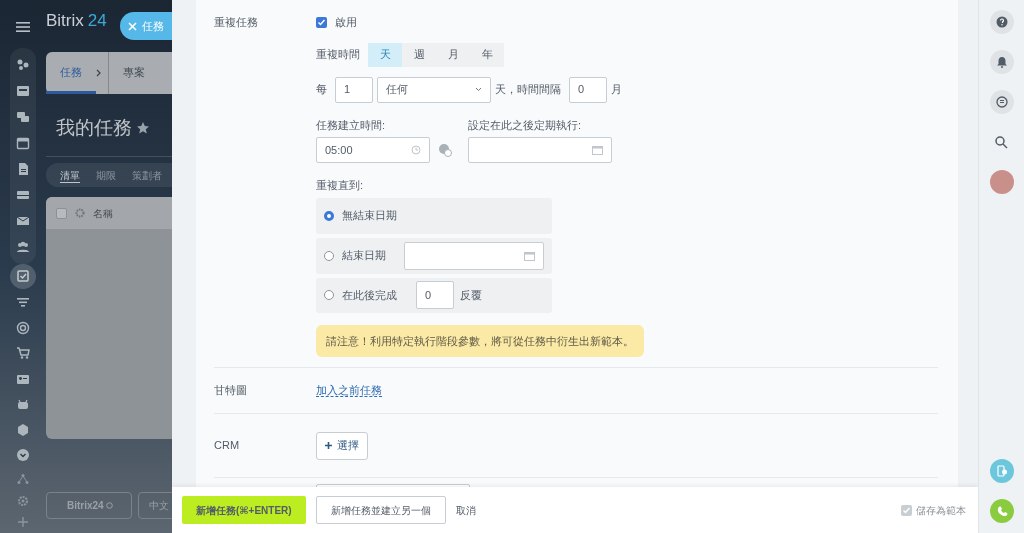 The image size is (1024, 533). What do you see at coordinates (385, 54) in the screenshot?
I see `period-tab: 天` at bounding box center [385, 54].